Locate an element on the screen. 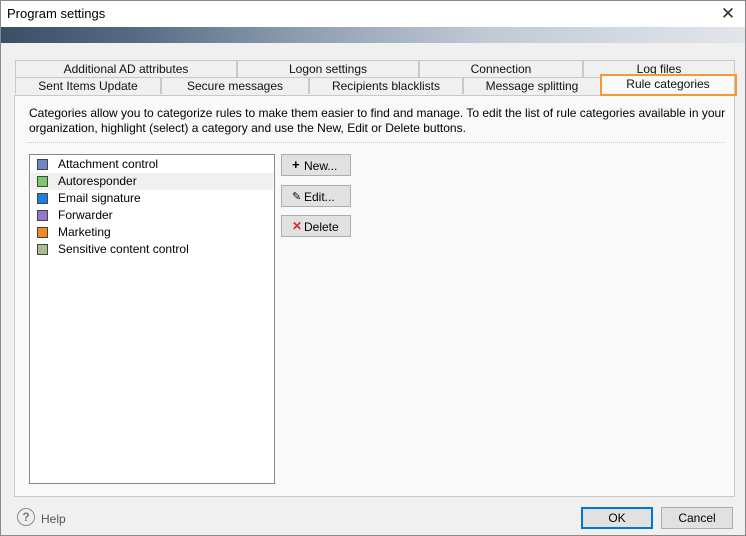  tab-label: Rule categories is located at coordinates (668, 84).